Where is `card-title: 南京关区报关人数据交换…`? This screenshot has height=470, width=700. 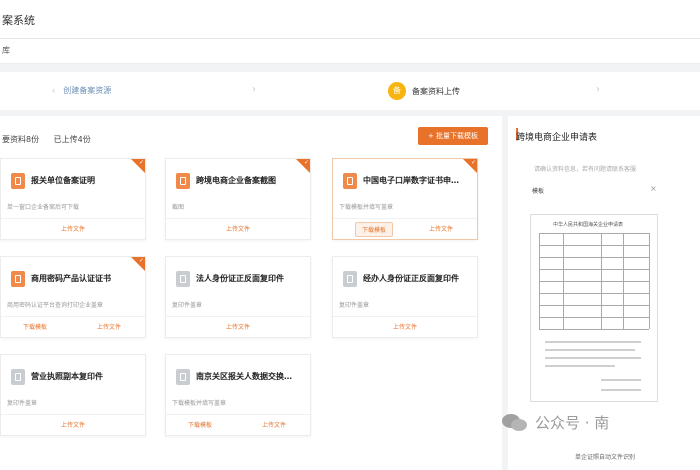
card-title: 南京关区报关人数据交换… is located at coordinates (244, 376).